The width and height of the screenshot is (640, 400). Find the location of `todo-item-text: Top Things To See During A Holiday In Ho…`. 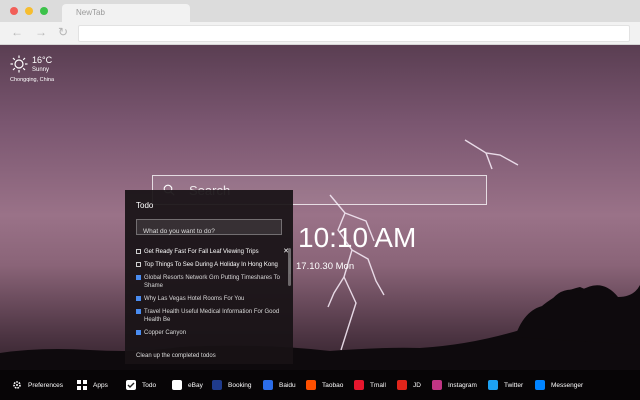

todo-item-text: Top Things To See During A Holiday In Ho… is located at coordinates (211, 264).